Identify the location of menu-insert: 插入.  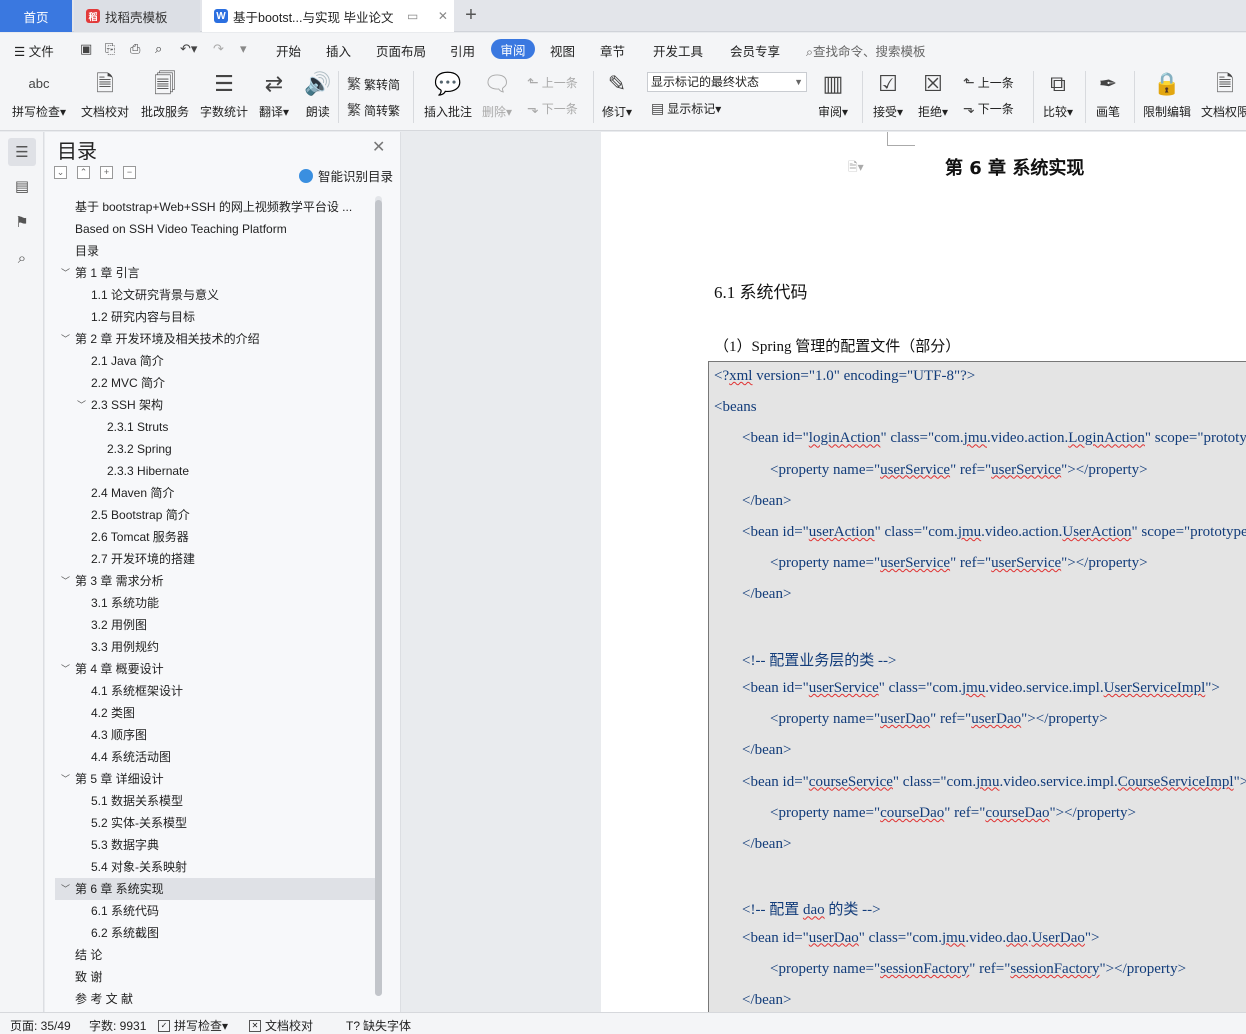
(338, 50).